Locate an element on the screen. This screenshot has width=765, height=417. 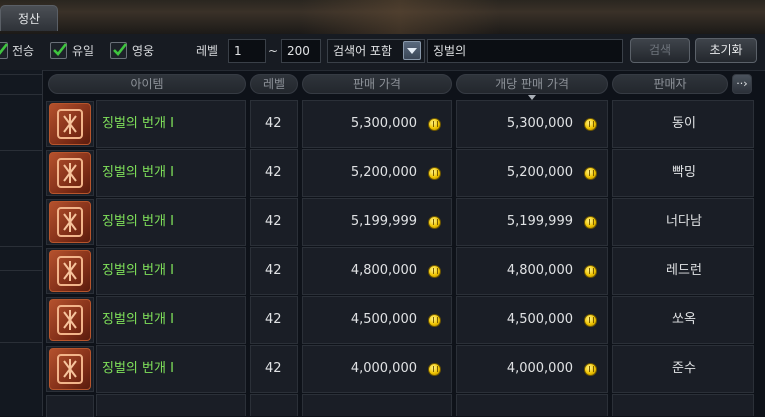
seller-name: 동이 is located at coordinates (684, 123).